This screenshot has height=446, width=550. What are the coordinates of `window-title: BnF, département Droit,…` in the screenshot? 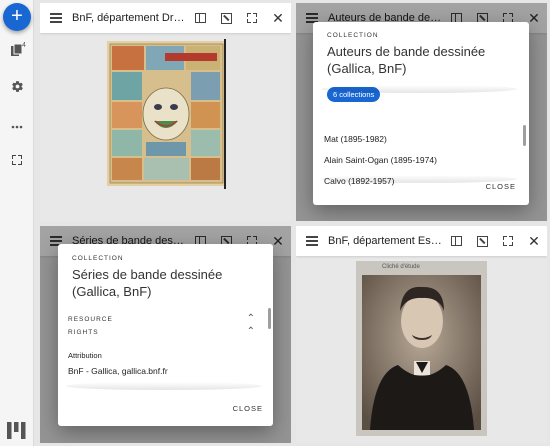 It's located at (129, 18).